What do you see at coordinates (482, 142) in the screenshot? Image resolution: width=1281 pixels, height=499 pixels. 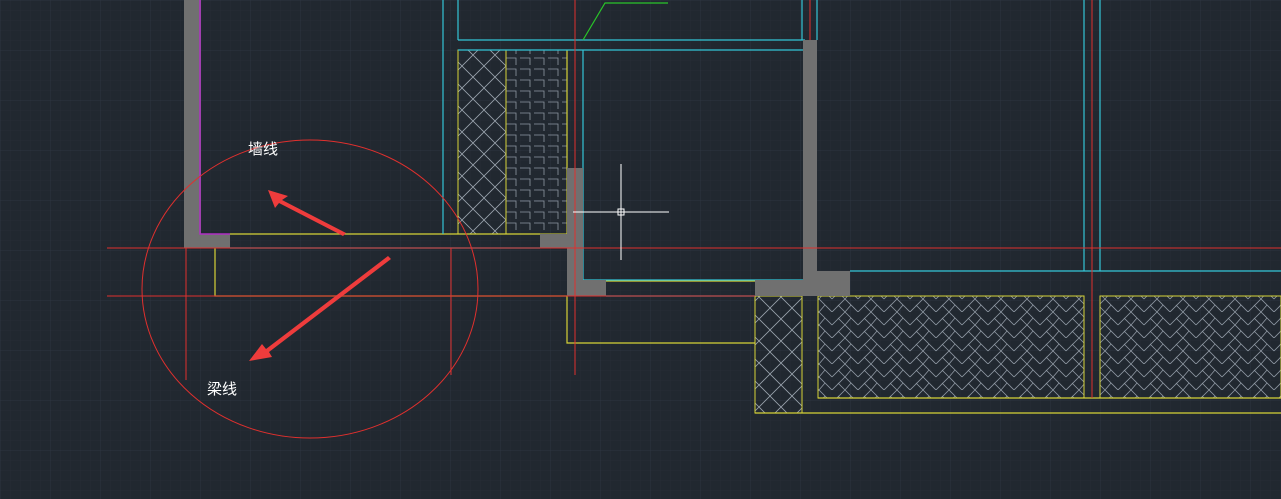 I see `hatch-diamond-left` at bounding box center [482, 142].